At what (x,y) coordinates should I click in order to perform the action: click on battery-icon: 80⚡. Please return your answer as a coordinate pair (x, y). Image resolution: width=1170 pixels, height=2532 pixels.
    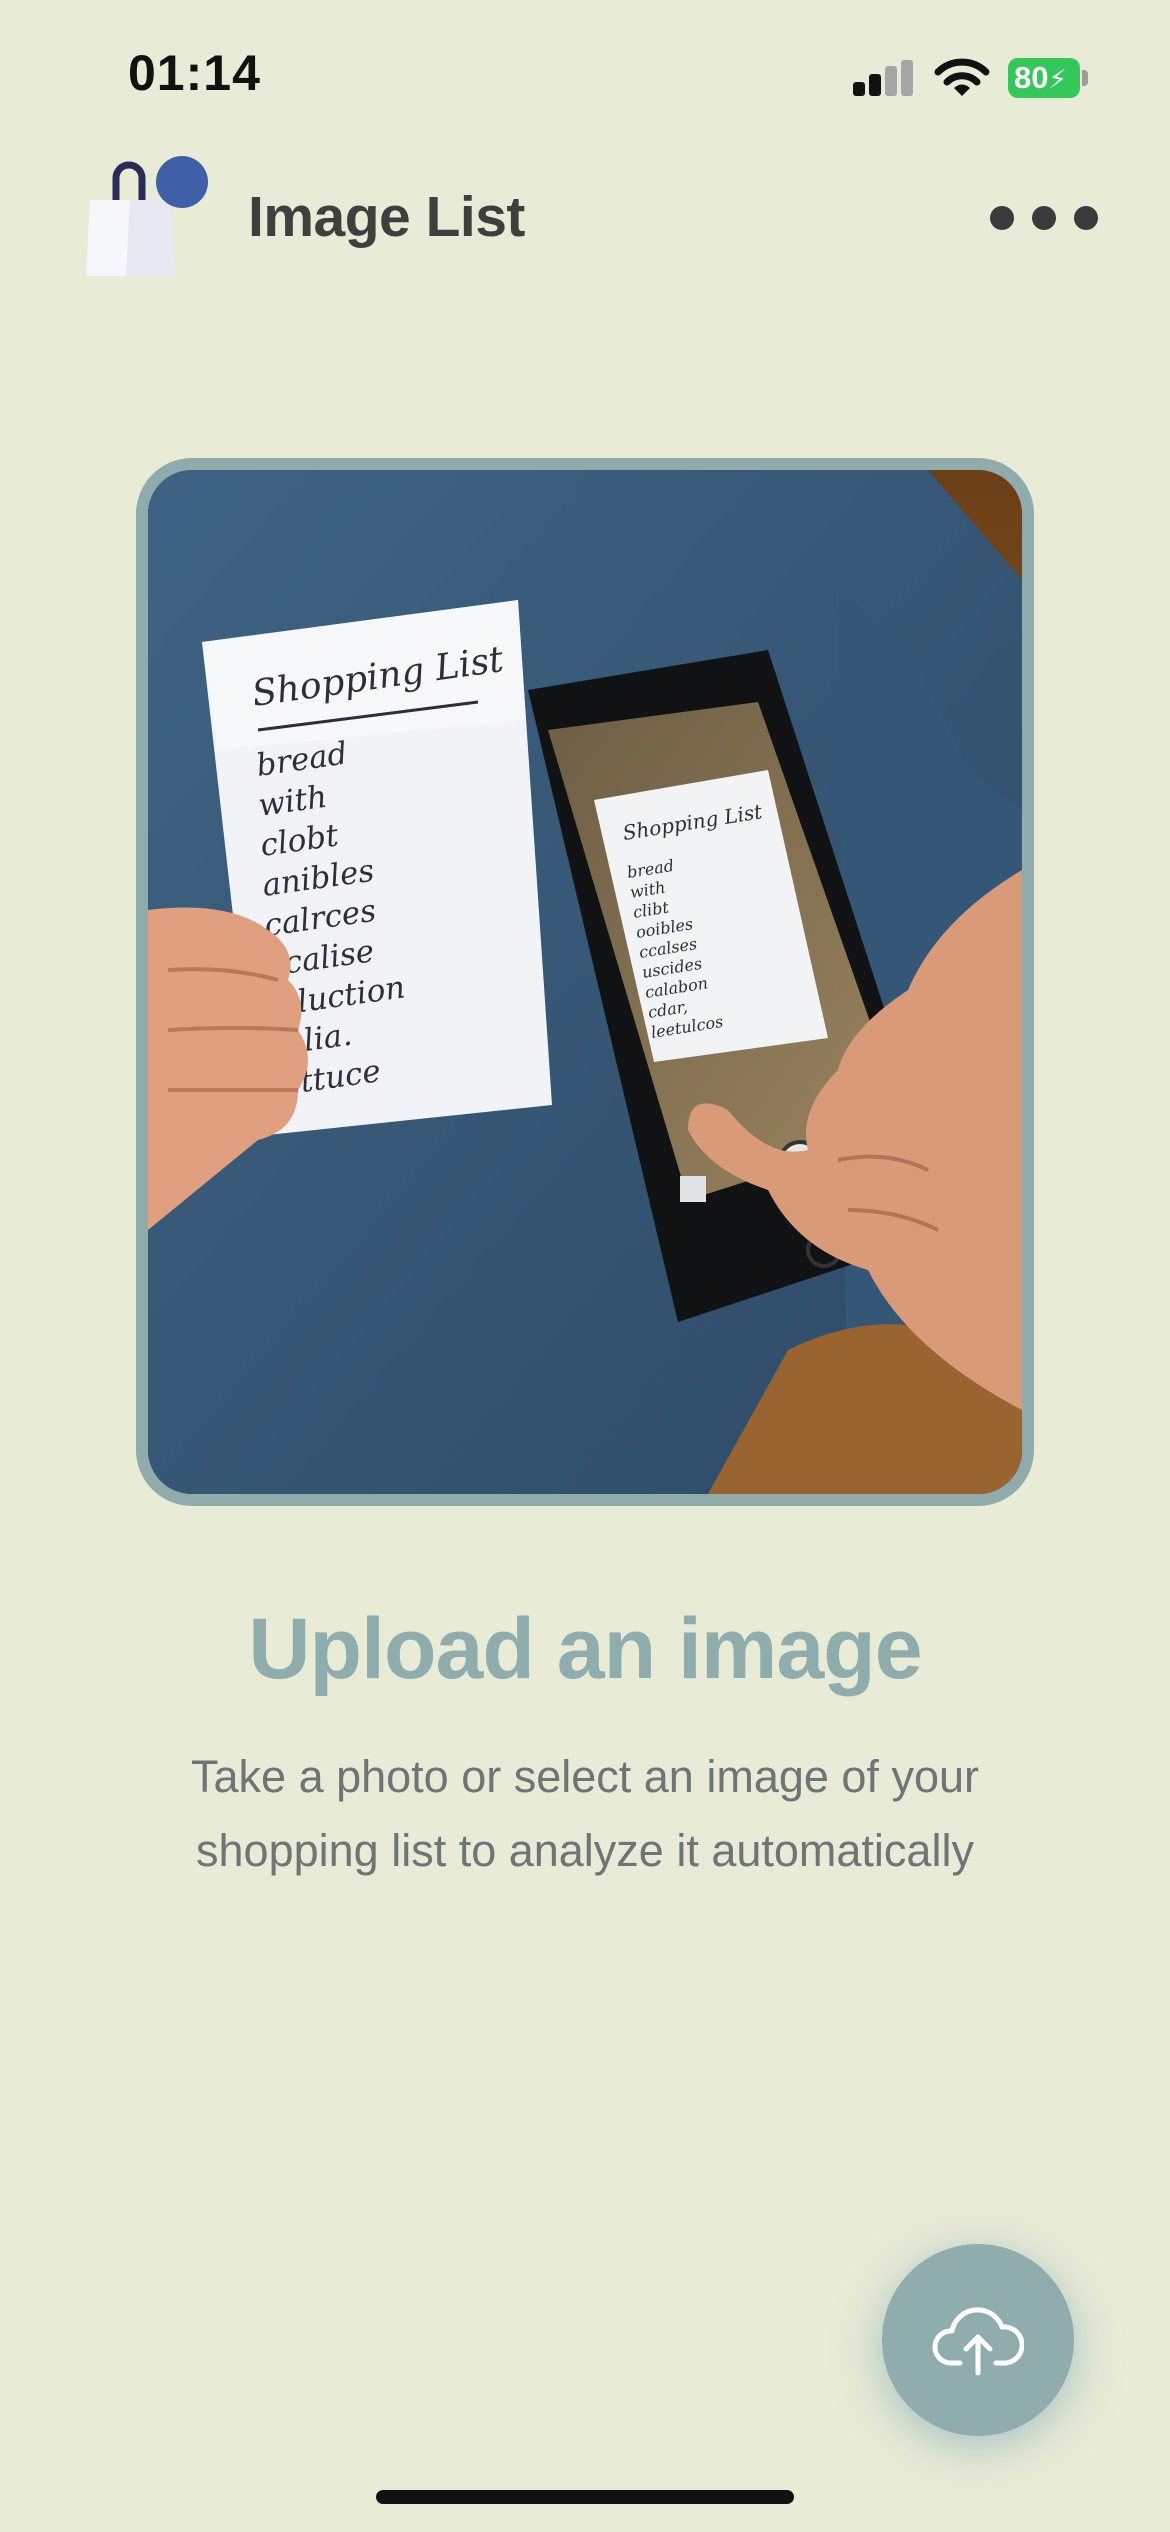
    Looking at the image, I should click on (1048, 78).